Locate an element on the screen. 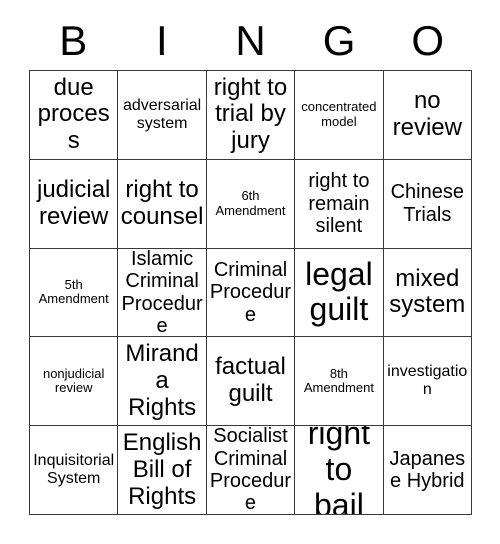  bingo-cell: right to bail is located at coordinates (339, 470).